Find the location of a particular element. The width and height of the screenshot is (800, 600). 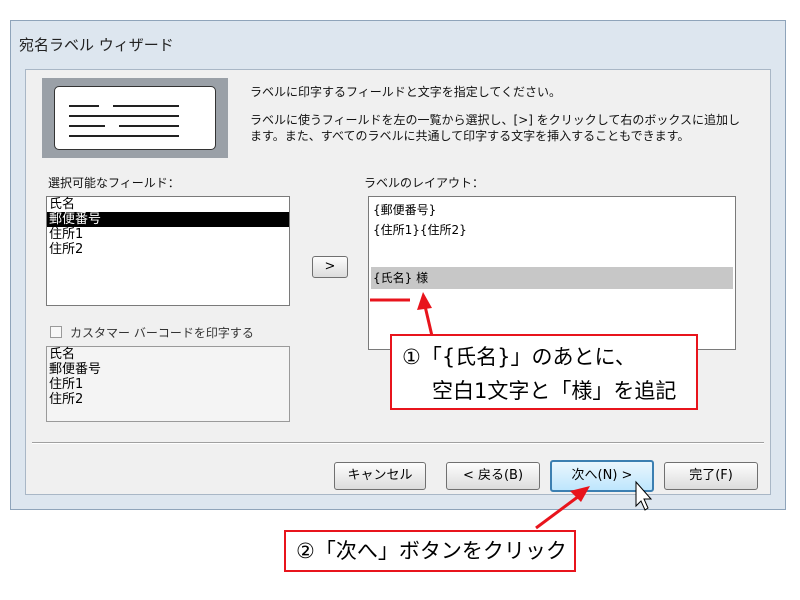

callout-2: ②「次へ」ボタンをクリック is located at coordinates (430, 551).